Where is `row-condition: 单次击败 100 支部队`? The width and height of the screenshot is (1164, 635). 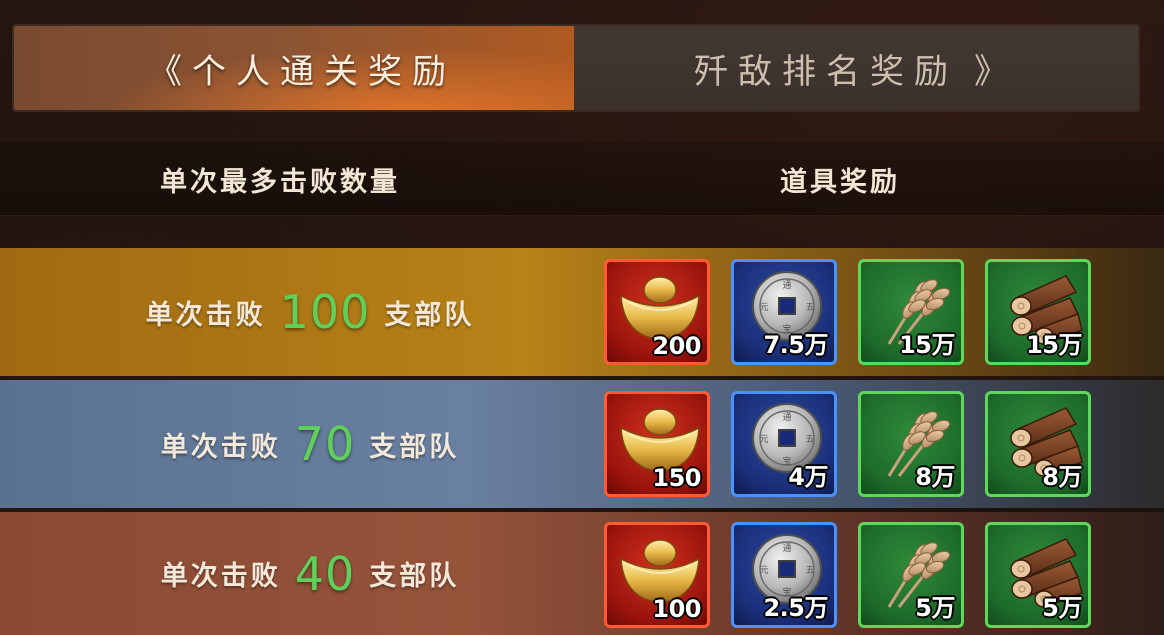
row-condition: 单次击败 100 支部队 is located at coordinates (310, 312).